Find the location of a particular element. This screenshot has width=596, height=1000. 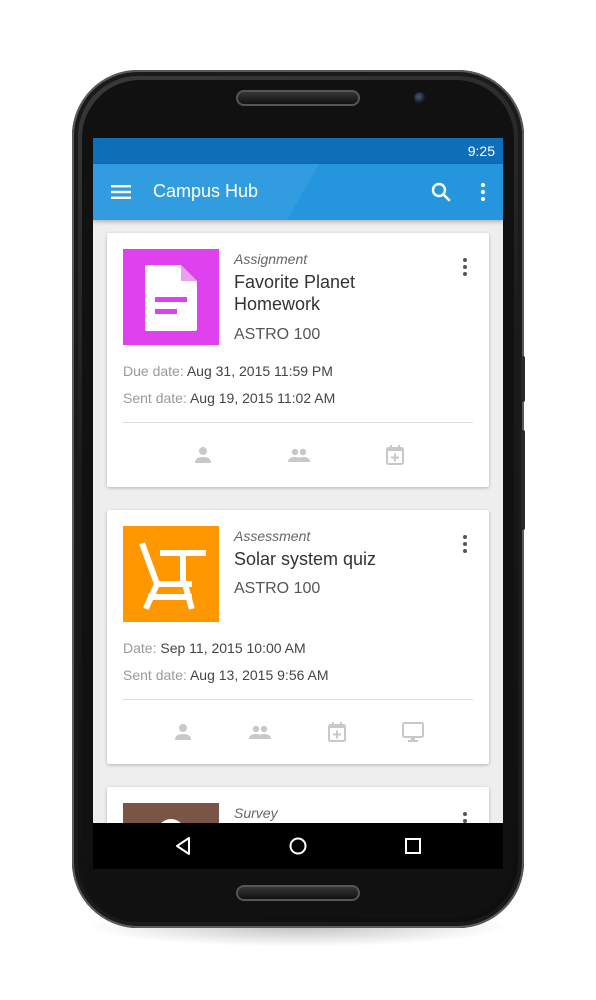

date-value: Sep 11, 2015 10:00 AM is located at coordinates (233, 648).